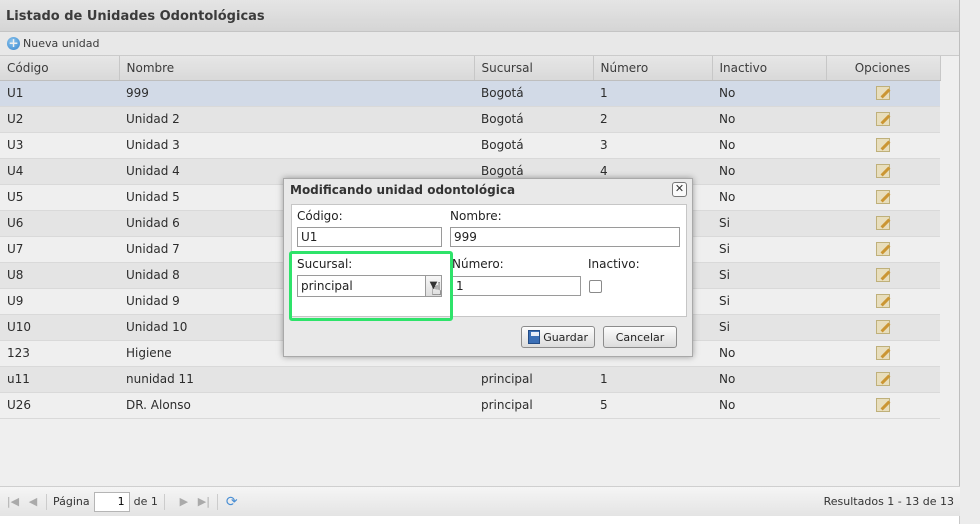 Image resolution: width=980 pixels, height=524 pixels. Describe the element at coordinates (33, 502) in the screenshot. I see `prev-page-icon: ◀` at that location.